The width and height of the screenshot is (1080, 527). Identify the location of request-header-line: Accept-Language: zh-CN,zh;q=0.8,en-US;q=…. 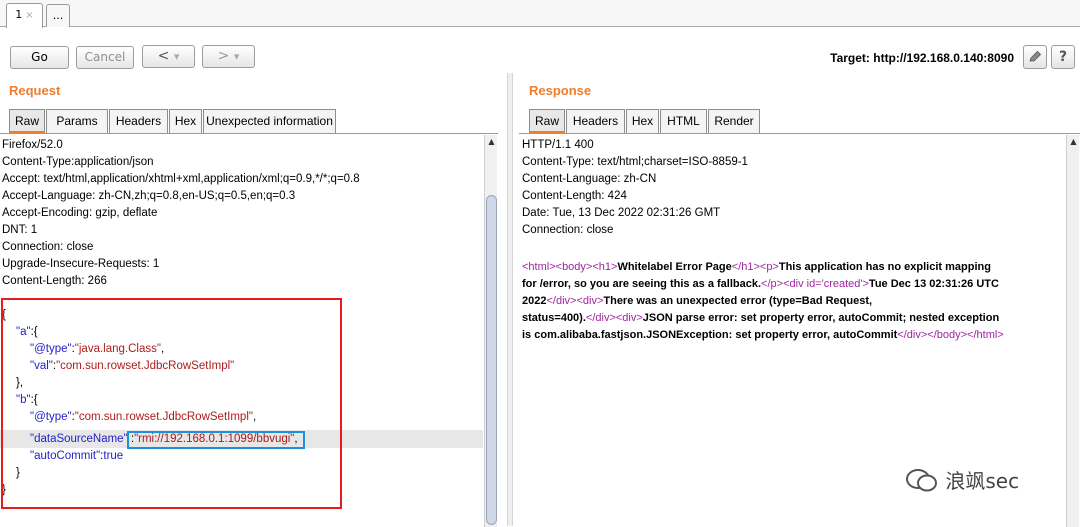
(149, 196).